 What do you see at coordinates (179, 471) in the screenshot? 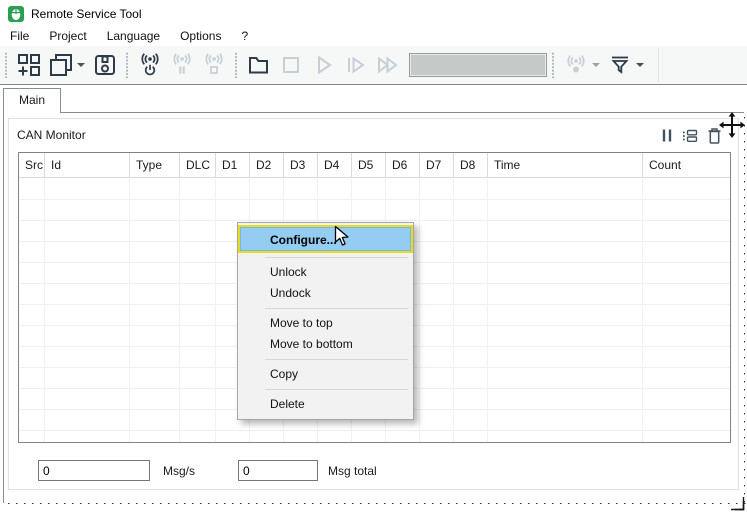
I see `msg-rate-label: Msg/s` at bounding box center [179, 471].